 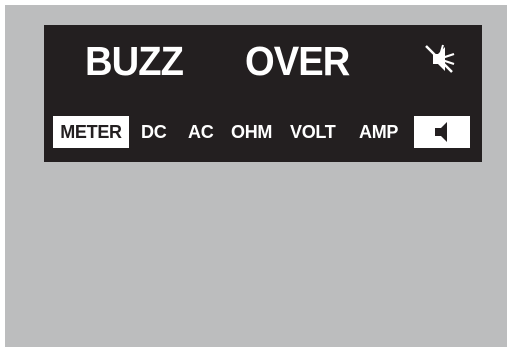 I want to click on amp-label: AMP, so click(x=379, y=132).